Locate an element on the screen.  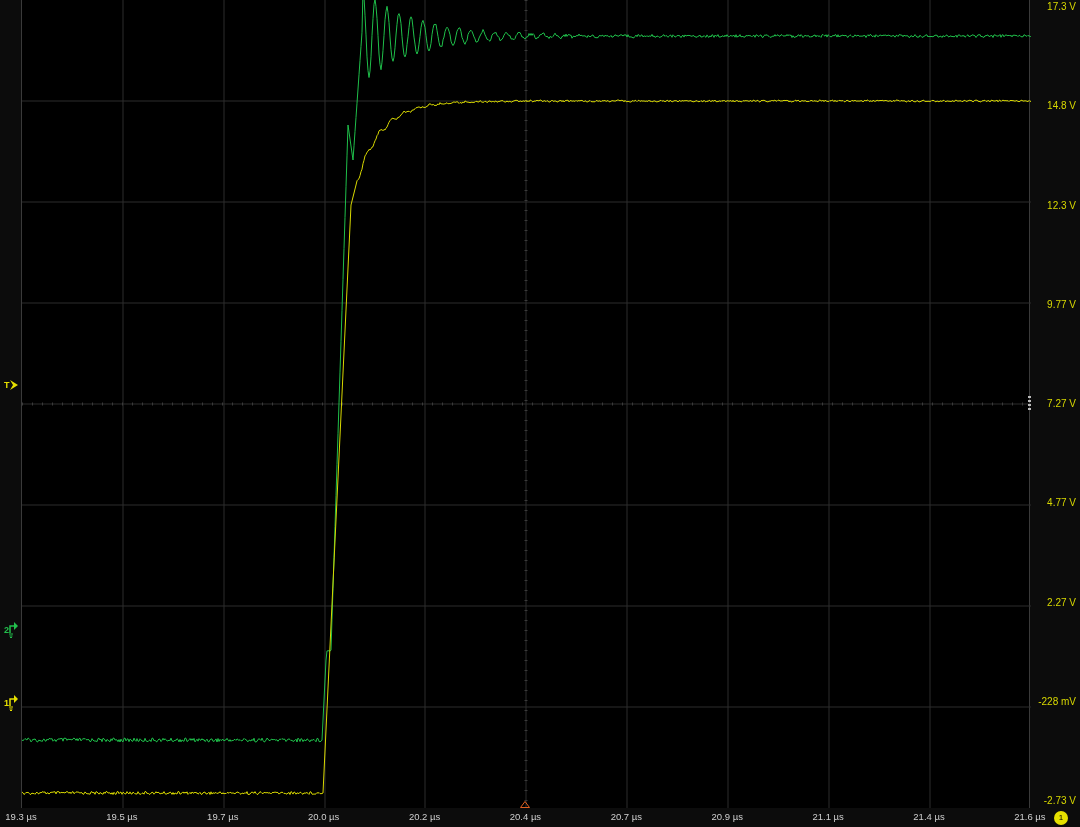
x-axis-label: 20.2 µs is located at coordinates (424, 817).